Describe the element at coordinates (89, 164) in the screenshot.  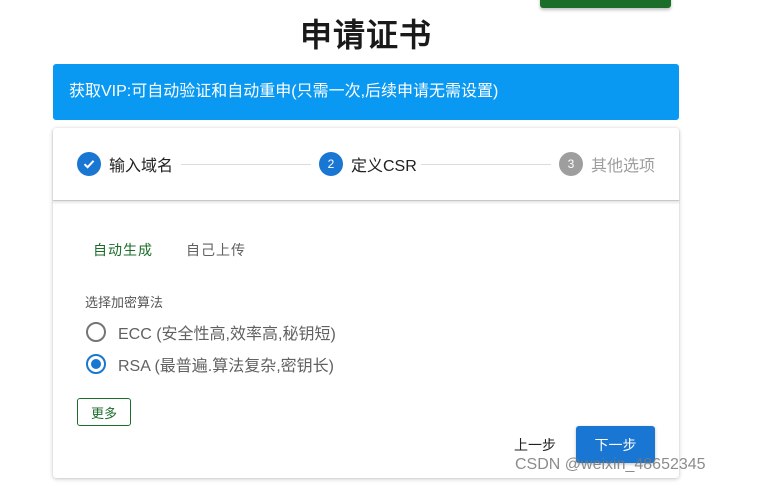
I see `check-icon` at that location.